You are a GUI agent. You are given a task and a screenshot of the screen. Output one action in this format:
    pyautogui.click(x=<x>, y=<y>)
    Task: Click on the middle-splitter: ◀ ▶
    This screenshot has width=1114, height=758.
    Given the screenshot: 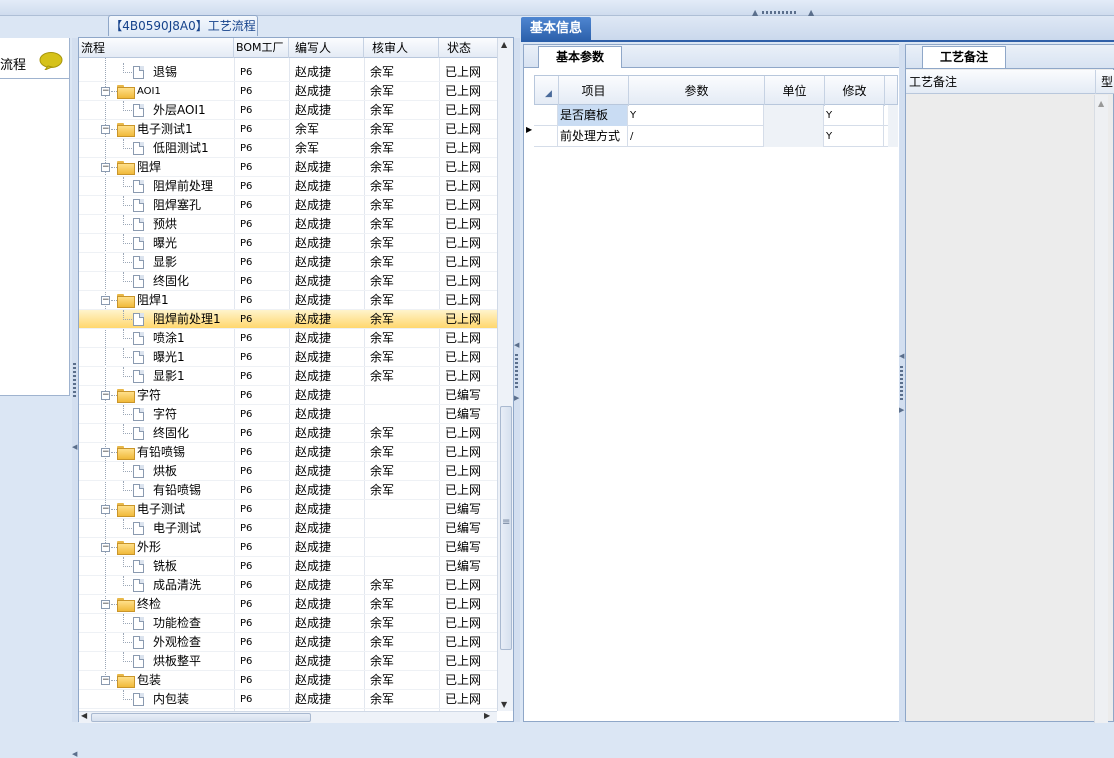 What is the action you would take?
    pyautogui.click(x=517, y=380)
    